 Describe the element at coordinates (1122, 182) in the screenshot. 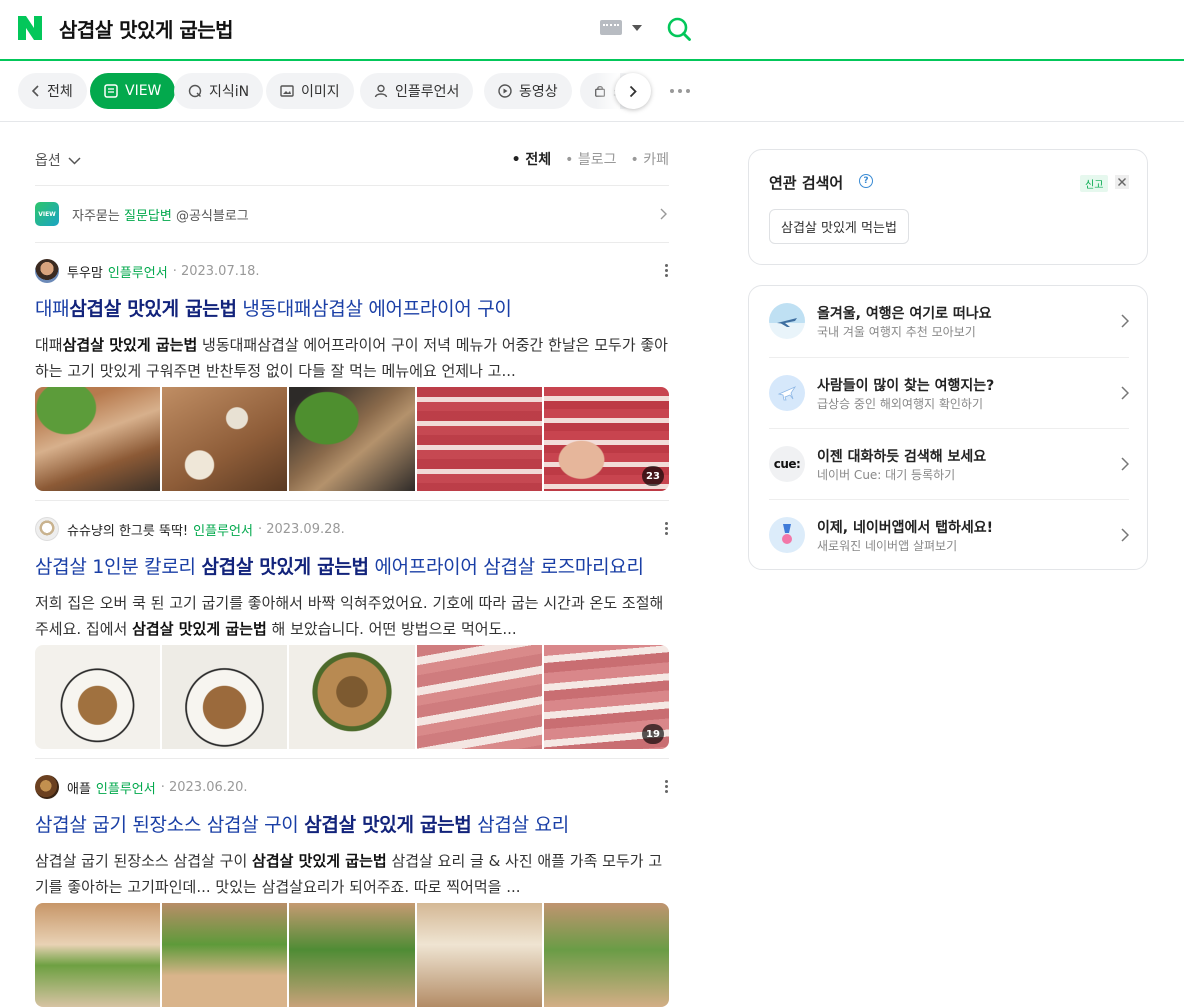

I see `close-icon` at that location.